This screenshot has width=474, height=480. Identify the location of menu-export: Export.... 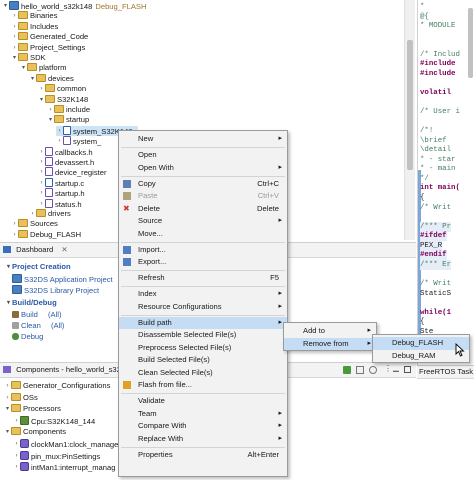
(203, 262).